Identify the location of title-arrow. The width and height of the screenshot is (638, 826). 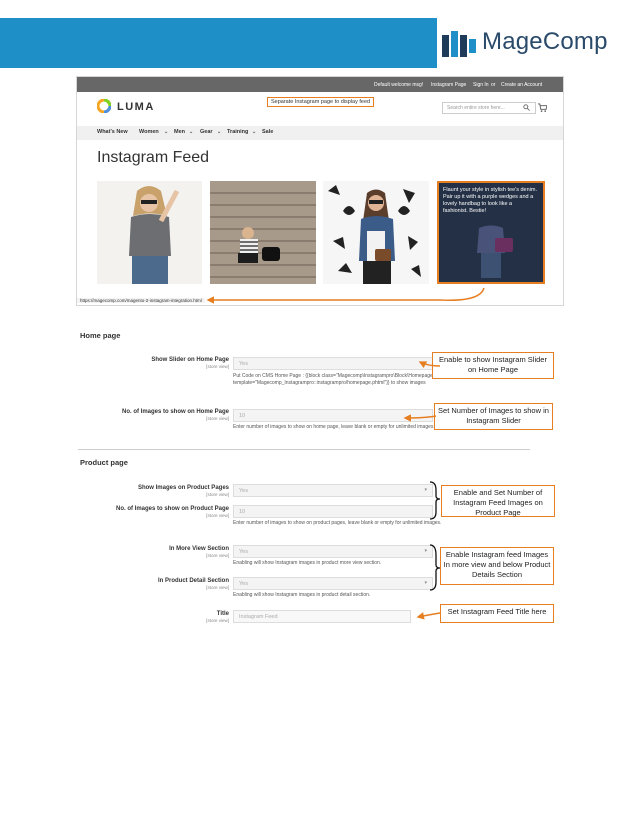
(428, 616).